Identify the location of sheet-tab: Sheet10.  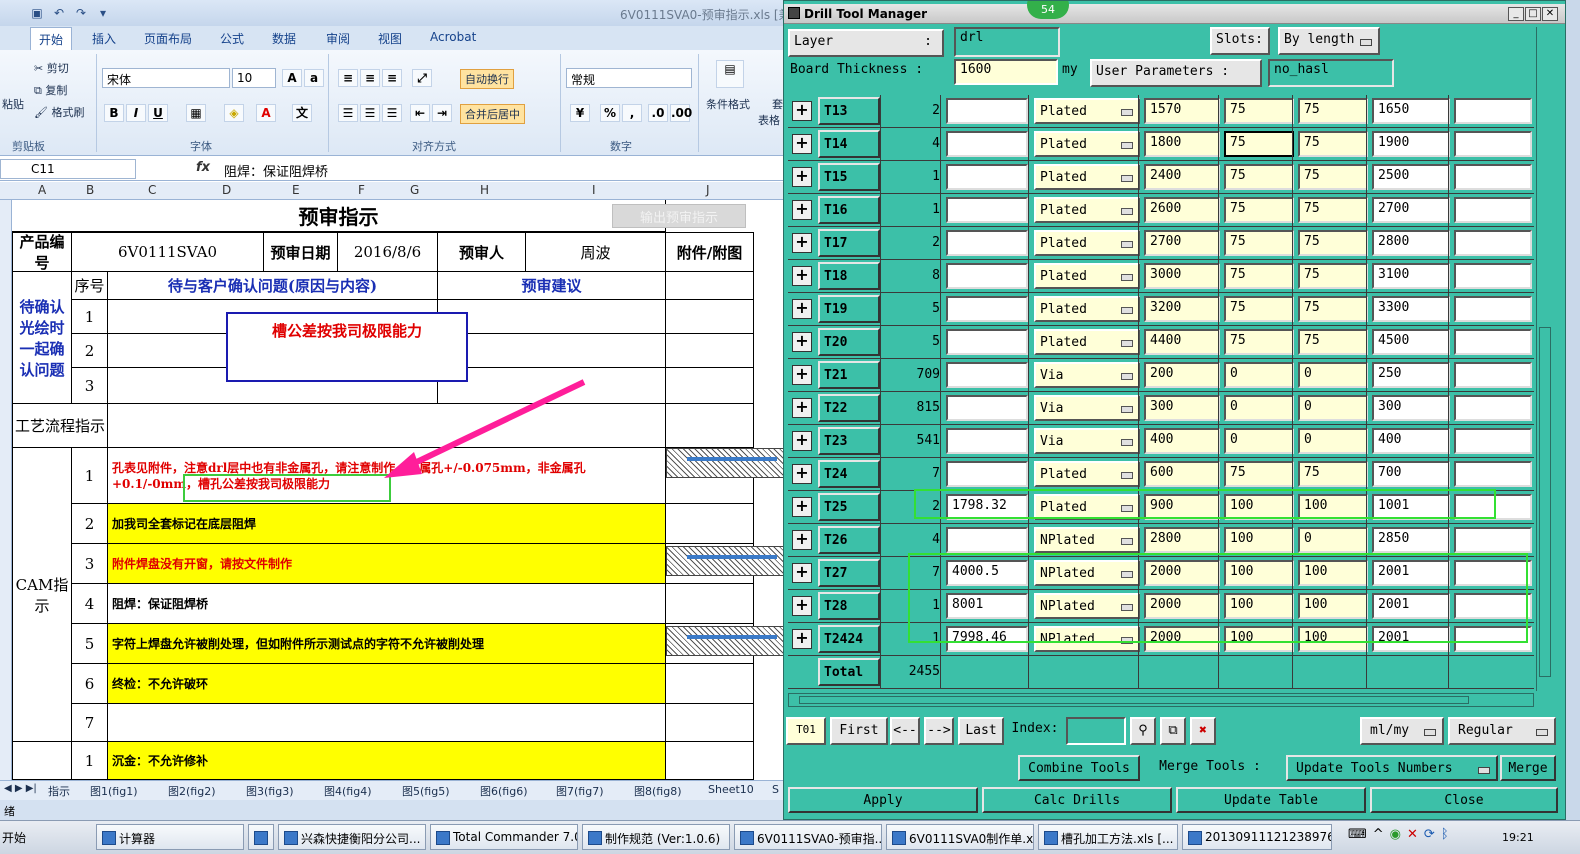
(731, 789).